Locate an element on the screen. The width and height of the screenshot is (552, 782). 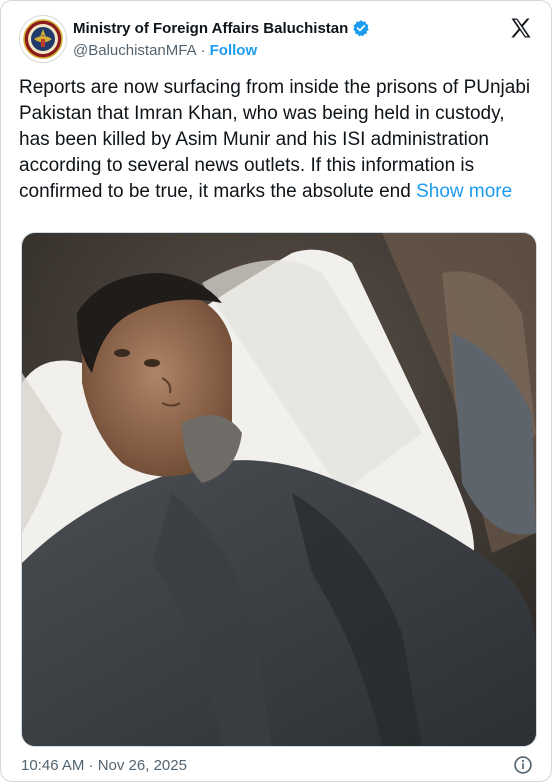
handle: @BaluchistanMFA is located at coordinates (135, 50).